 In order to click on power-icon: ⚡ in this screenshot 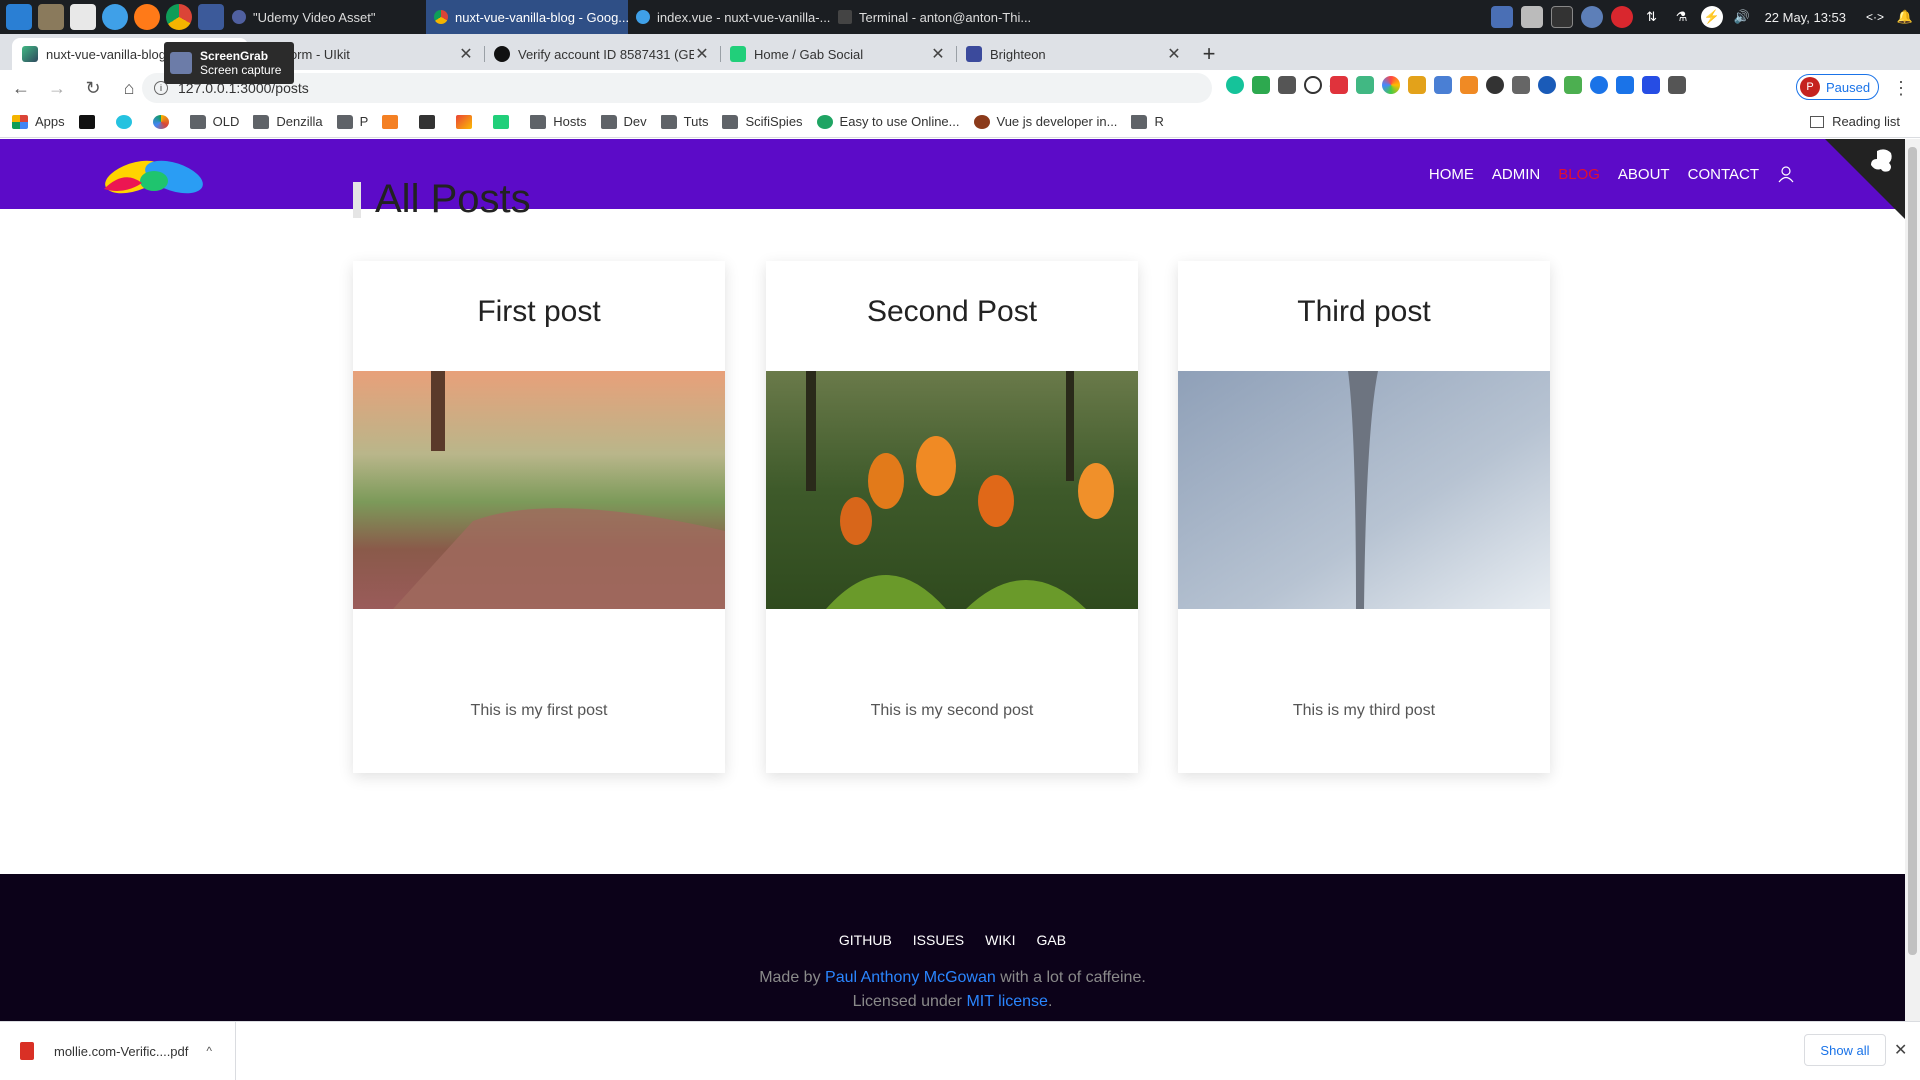, I will do `click(1711, 17)`.